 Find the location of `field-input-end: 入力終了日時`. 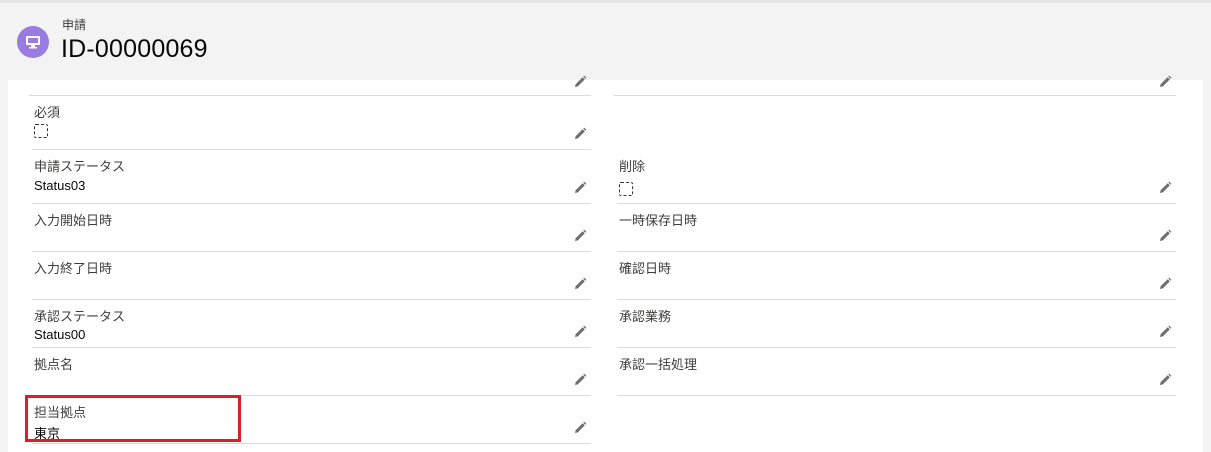

field-input-end: 入力終了日時 is located at coordinates (311, 276).